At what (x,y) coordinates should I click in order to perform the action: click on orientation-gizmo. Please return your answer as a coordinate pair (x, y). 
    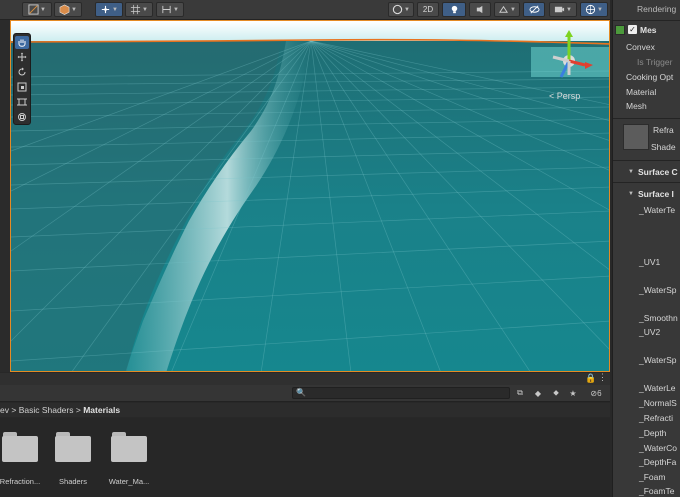
    Looking at the image, I should click on (570, 59).